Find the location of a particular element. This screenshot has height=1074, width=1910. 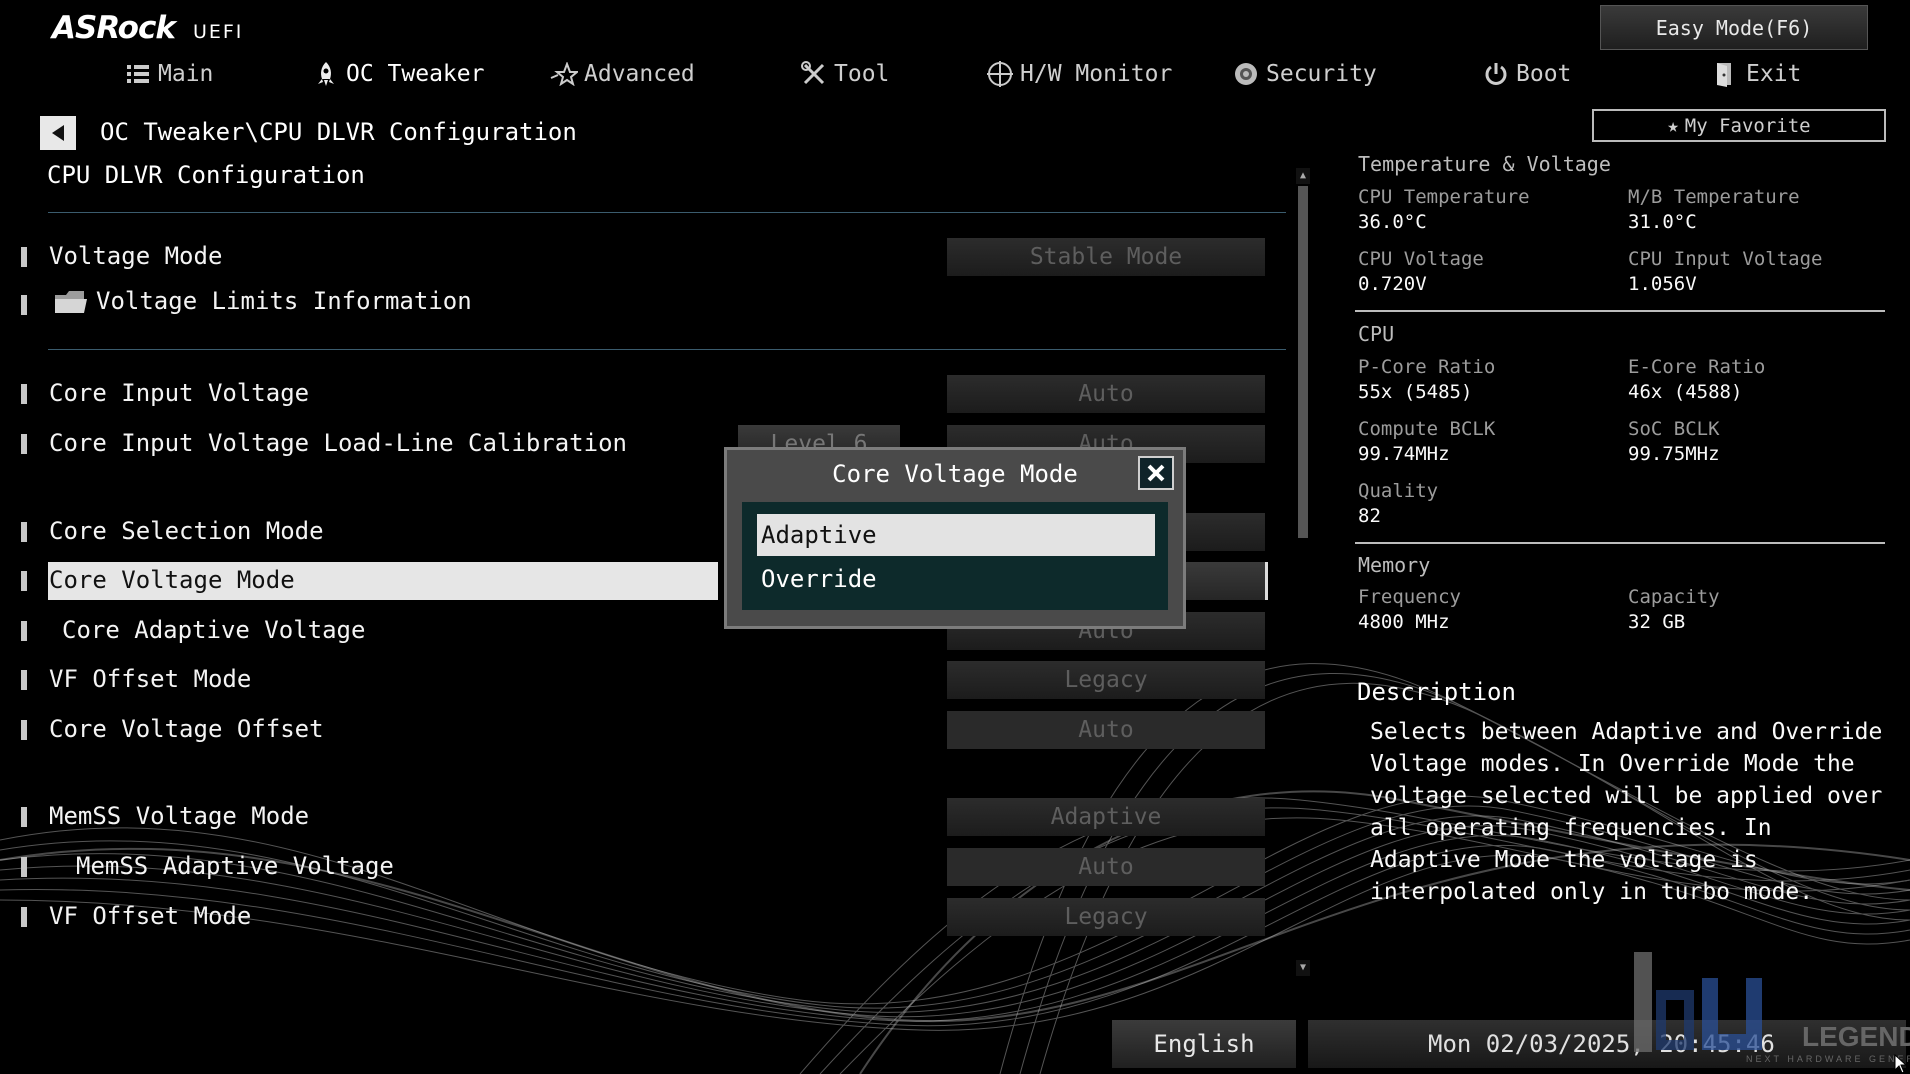

tab-hw-monitor: H/W Monitor is located at coordinates (1079, 74).